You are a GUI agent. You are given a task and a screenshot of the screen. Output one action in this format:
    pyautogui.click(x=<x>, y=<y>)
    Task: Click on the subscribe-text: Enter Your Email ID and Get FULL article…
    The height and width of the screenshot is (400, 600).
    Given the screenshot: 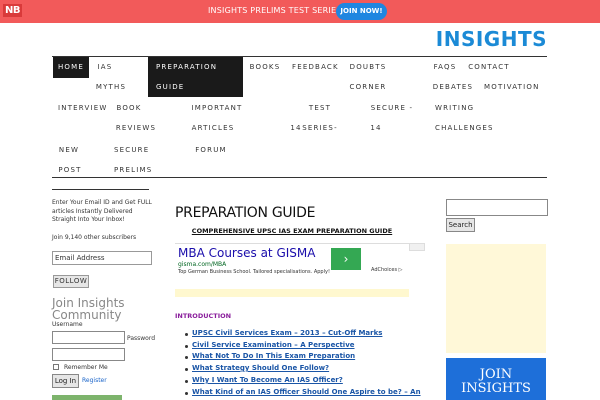 What is the action you would take?
    pyautogui.click(x=102, y=211)
    